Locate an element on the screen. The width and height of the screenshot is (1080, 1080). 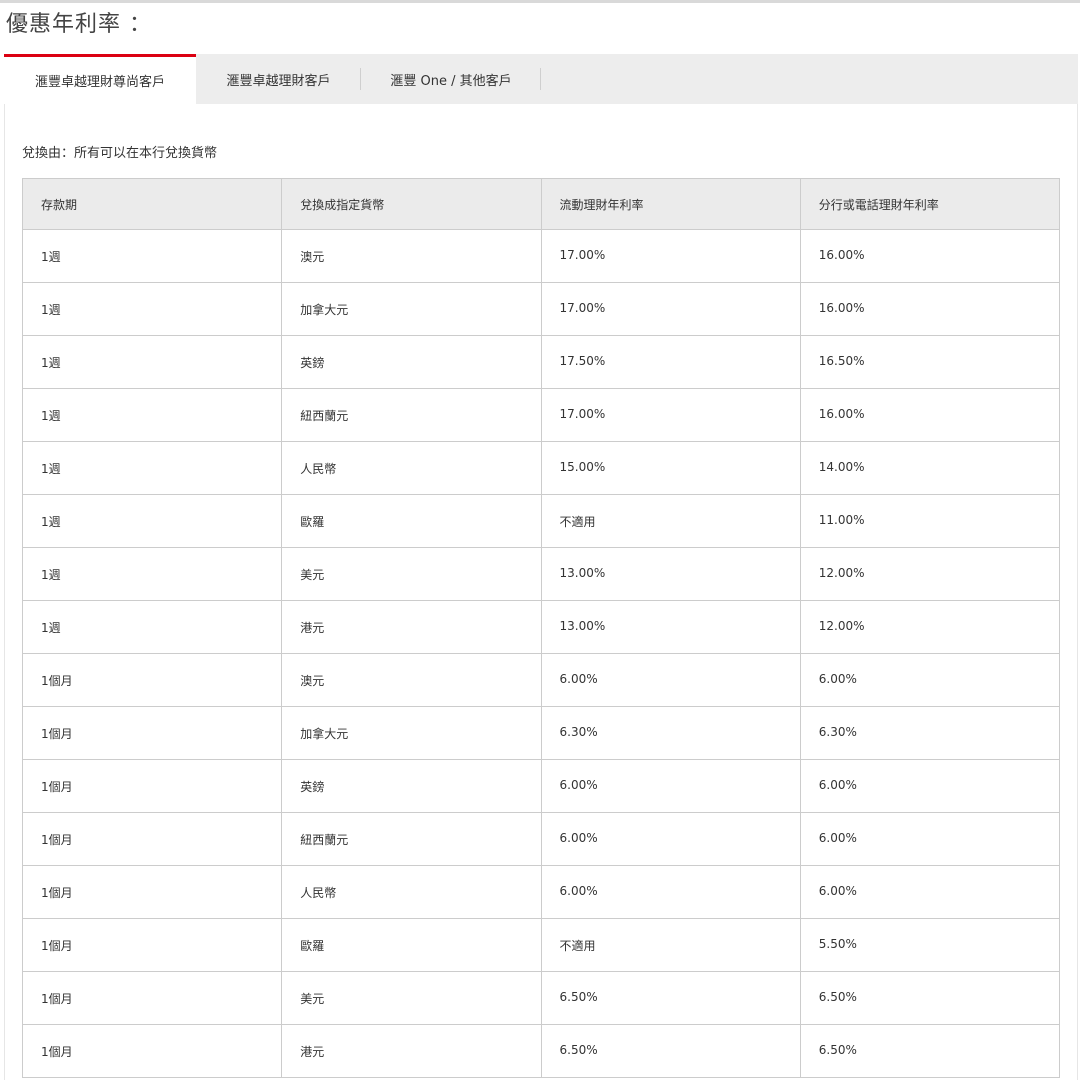
table-row: 1個月 人民幣 6.00% 6.00% is located at coordinates (541, 892).